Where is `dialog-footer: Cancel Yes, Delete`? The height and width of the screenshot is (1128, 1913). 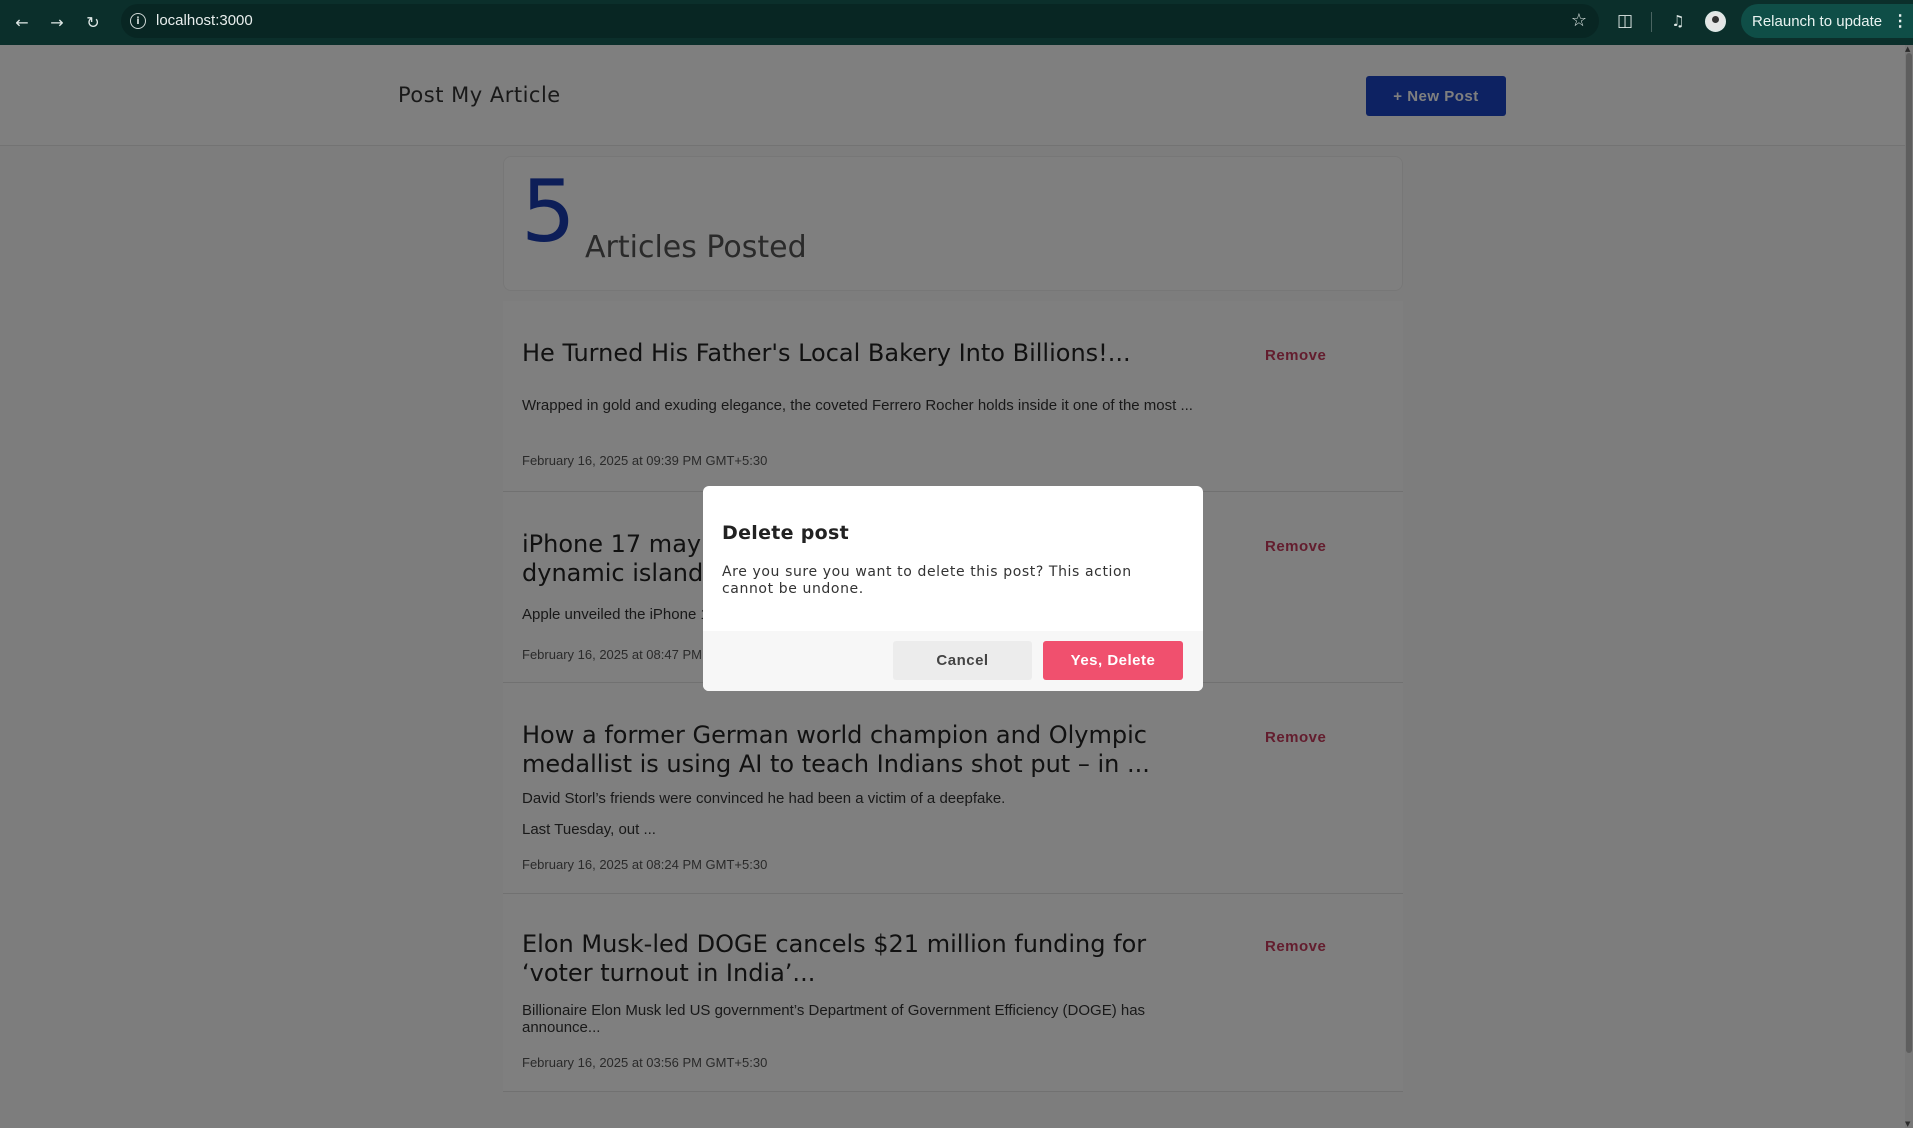 dialog-footer: Cancel Yes, Delete is located at coordinates (953, 661).